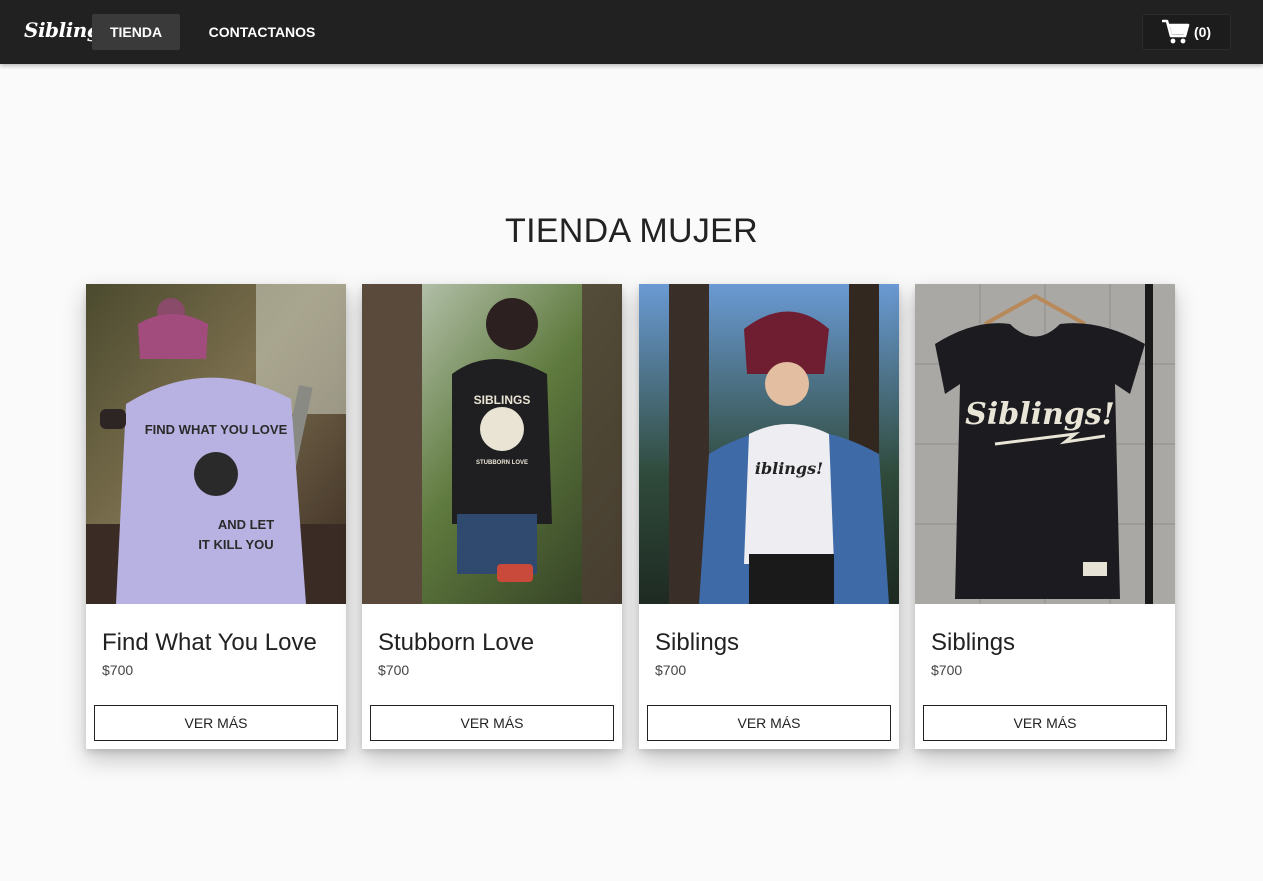 The width and height of the screenshot is (1263, 881). Describe the element at coordinates (1045, 444) in the screenshot. I see `product-image: Siblings!` at that location.